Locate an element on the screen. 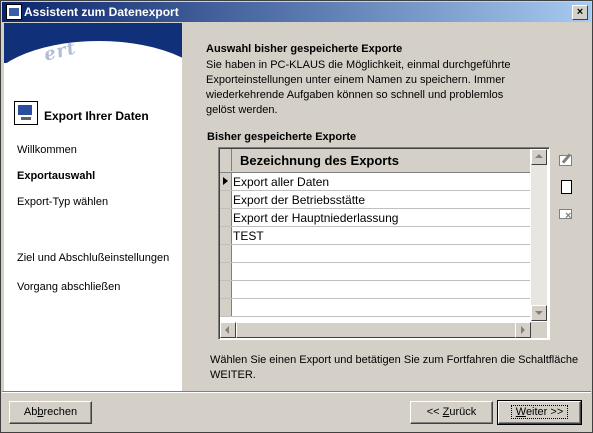 The image size is (593, 433). step-export-typ: Export-Typ wählen is located at coordinates (63, 202).